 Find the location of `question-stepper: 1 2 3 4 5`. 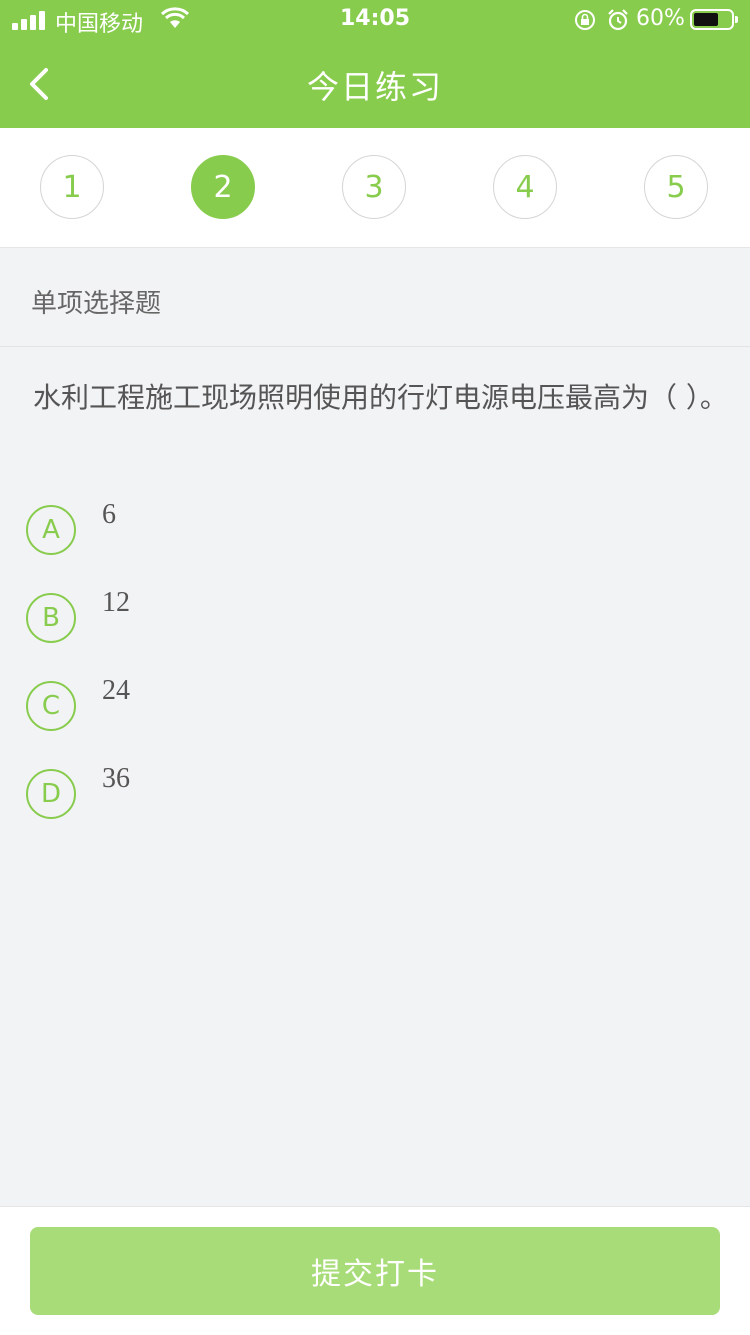

question-stepper: 1 2 3 4 5 is located at coordinates (375, 188).